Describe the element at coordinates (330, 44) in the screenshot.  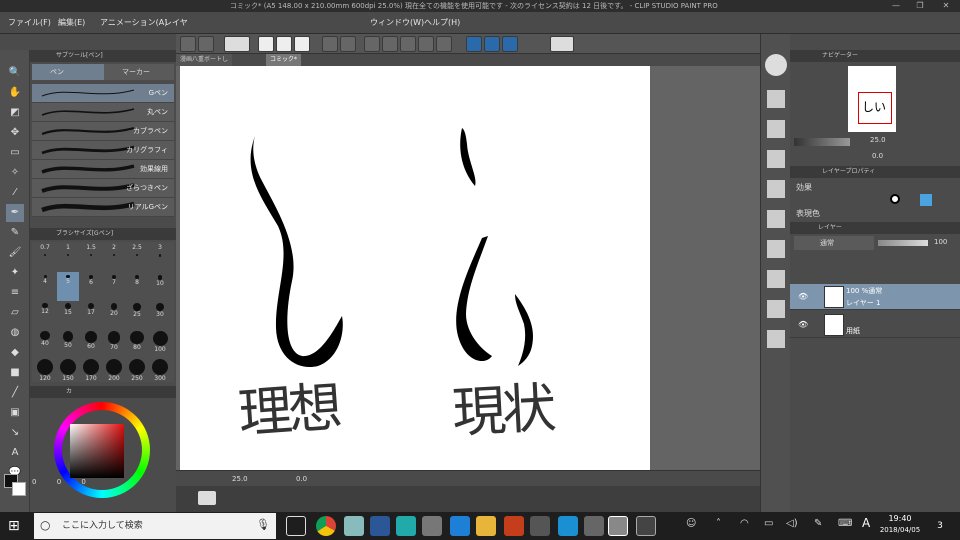
I see `undo-icon` at that location.